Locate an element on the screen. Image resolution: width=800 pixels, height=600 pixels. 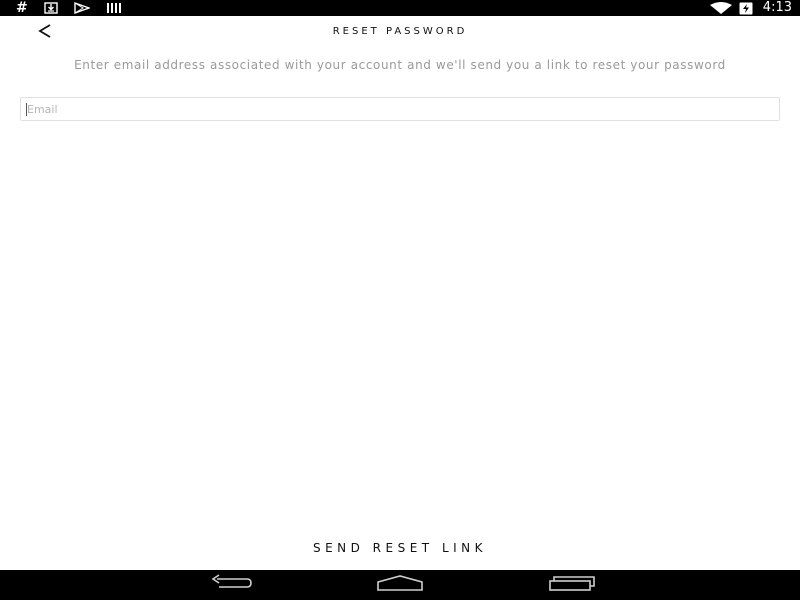
home-nav-button is located at coordinates (400, 585).